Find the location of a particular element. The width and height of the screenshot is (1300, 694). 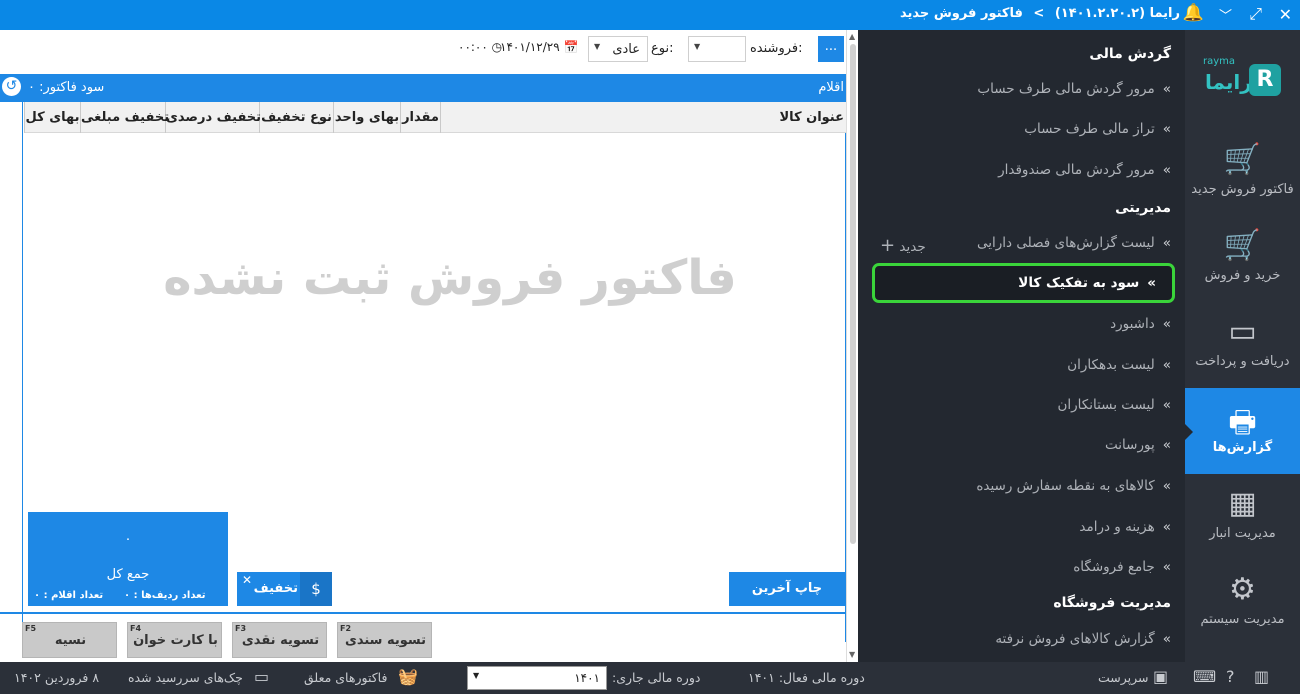

sidebar-item-payments: ▭ دریافت و پرداخت is located at coordinates (1242, 345).